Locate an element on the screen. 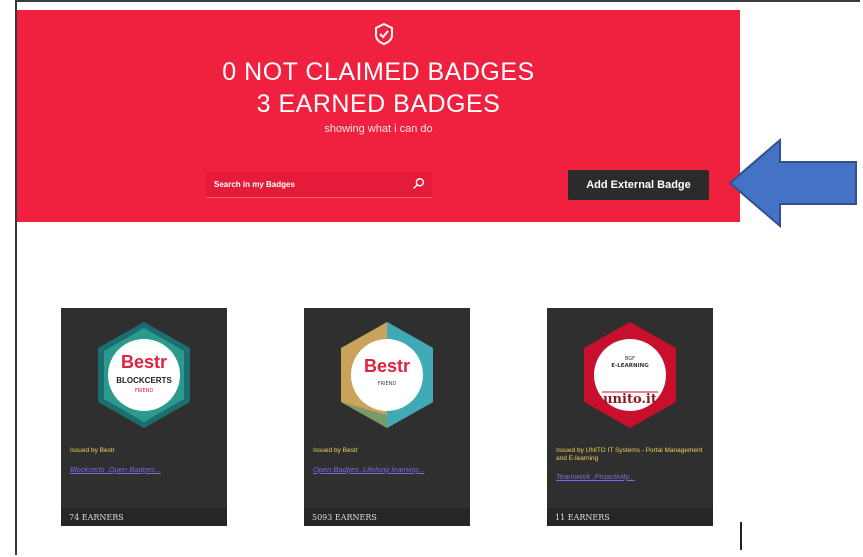  badge-line-1: BGF is located at coordinates (630, 359).